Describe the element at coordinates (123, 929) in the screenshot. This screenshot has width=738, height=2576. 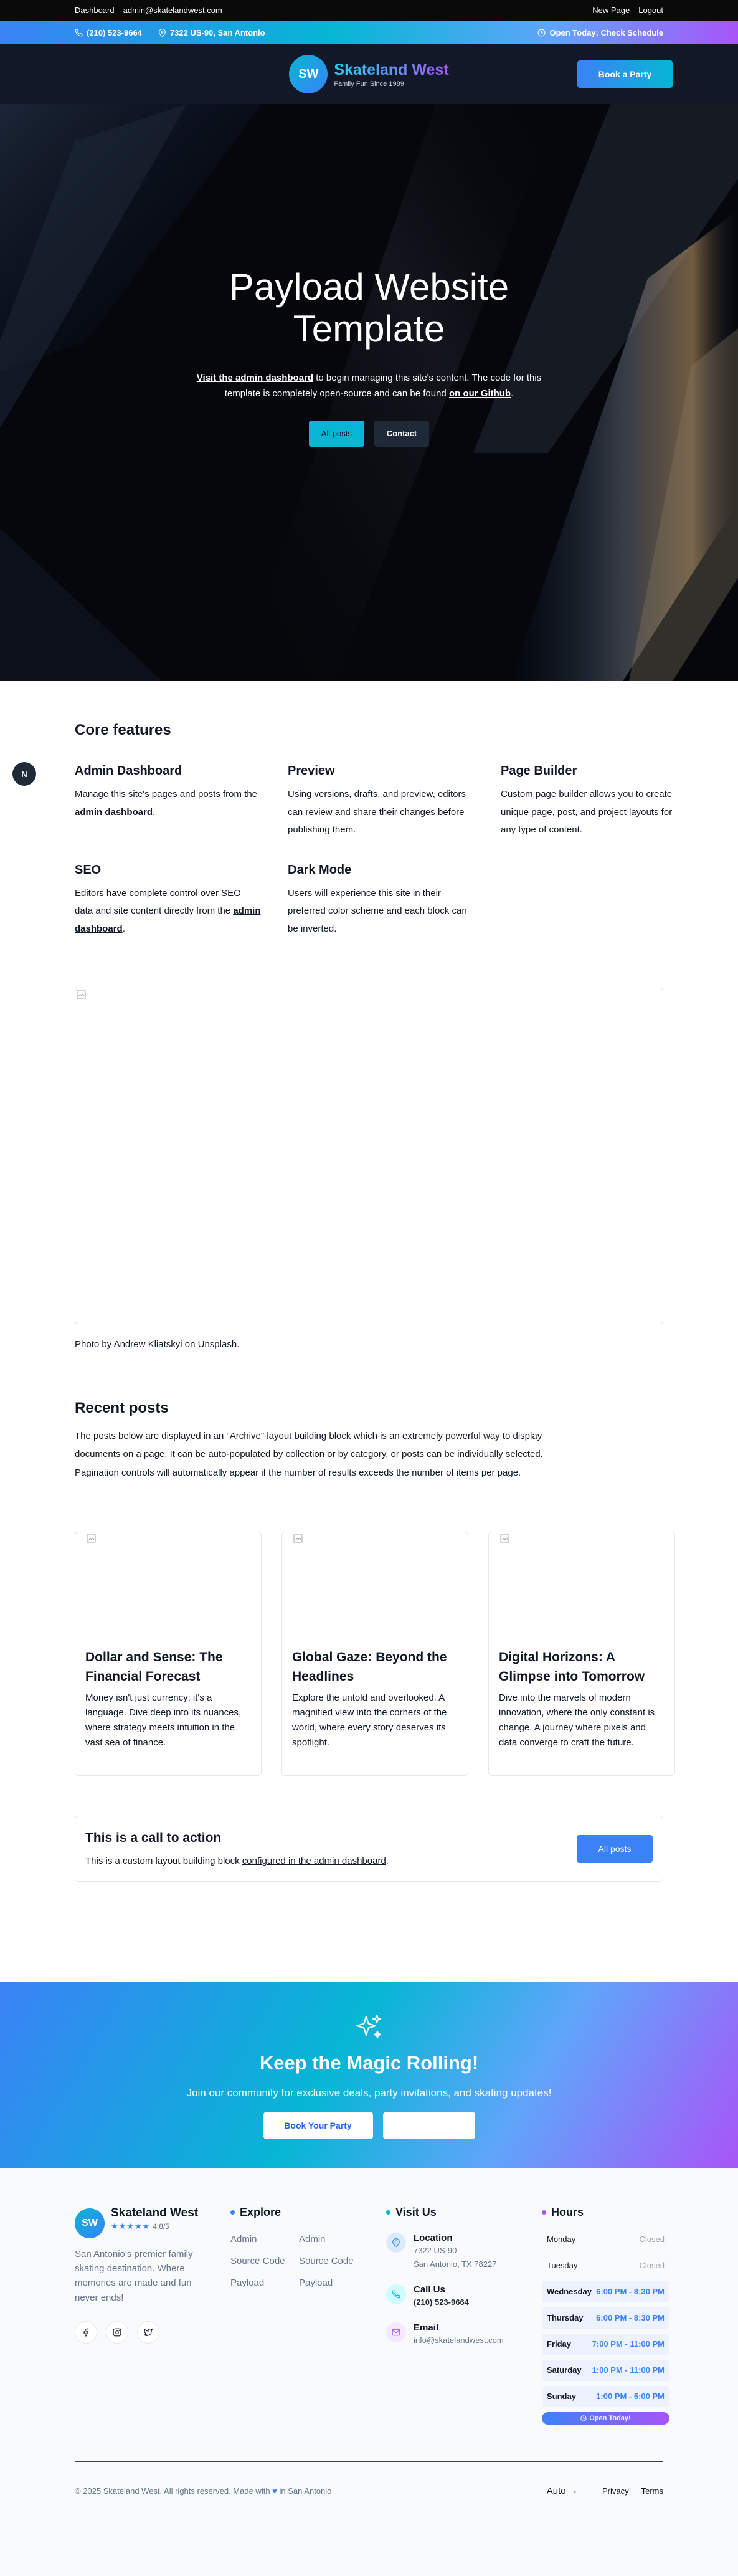
I see `feature-text-after: .` at that location.